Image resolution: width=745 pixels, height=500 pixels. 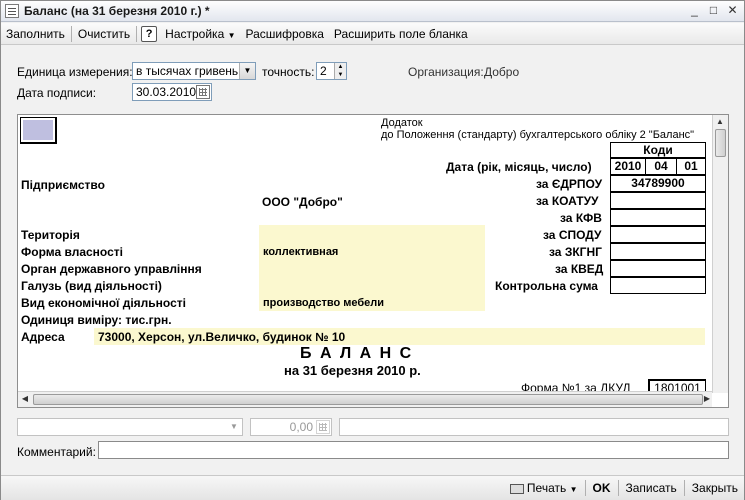 What do you see at coordinates (658, 150) in the screenshot?
I see `codes-header: Коди` at bounding box center [658, 150].